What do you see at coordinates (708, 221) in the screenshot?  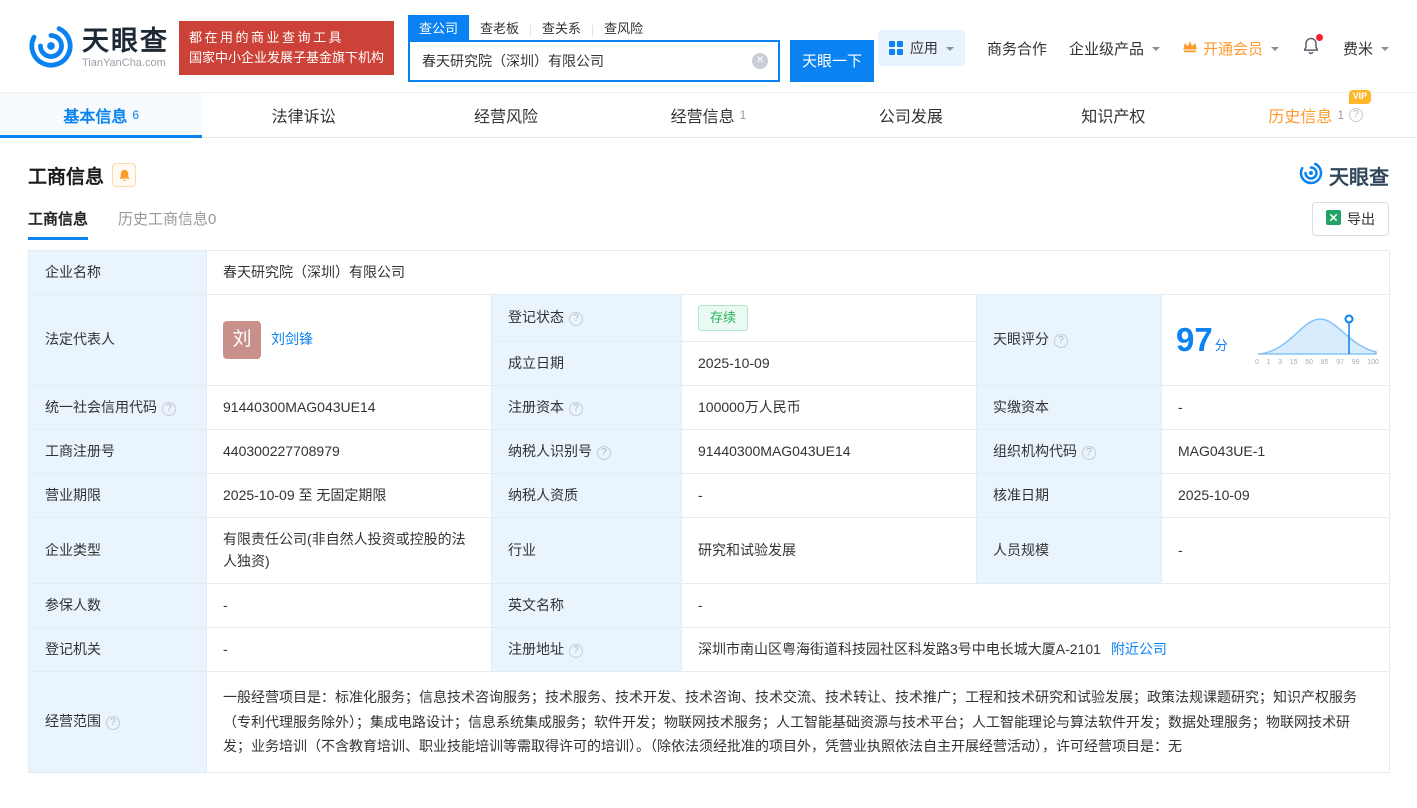 I see `subtab-row: 工商信息 历史工商信息0 导出` at bounding box center [708, 221].